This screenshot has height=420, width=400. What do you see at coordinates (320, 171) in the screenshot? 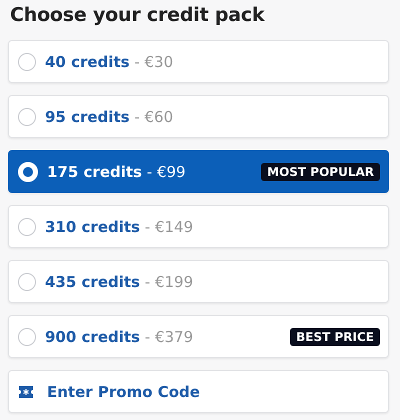
I see `badge-label: MOST POPULAR` at bounding box center [320, 171].